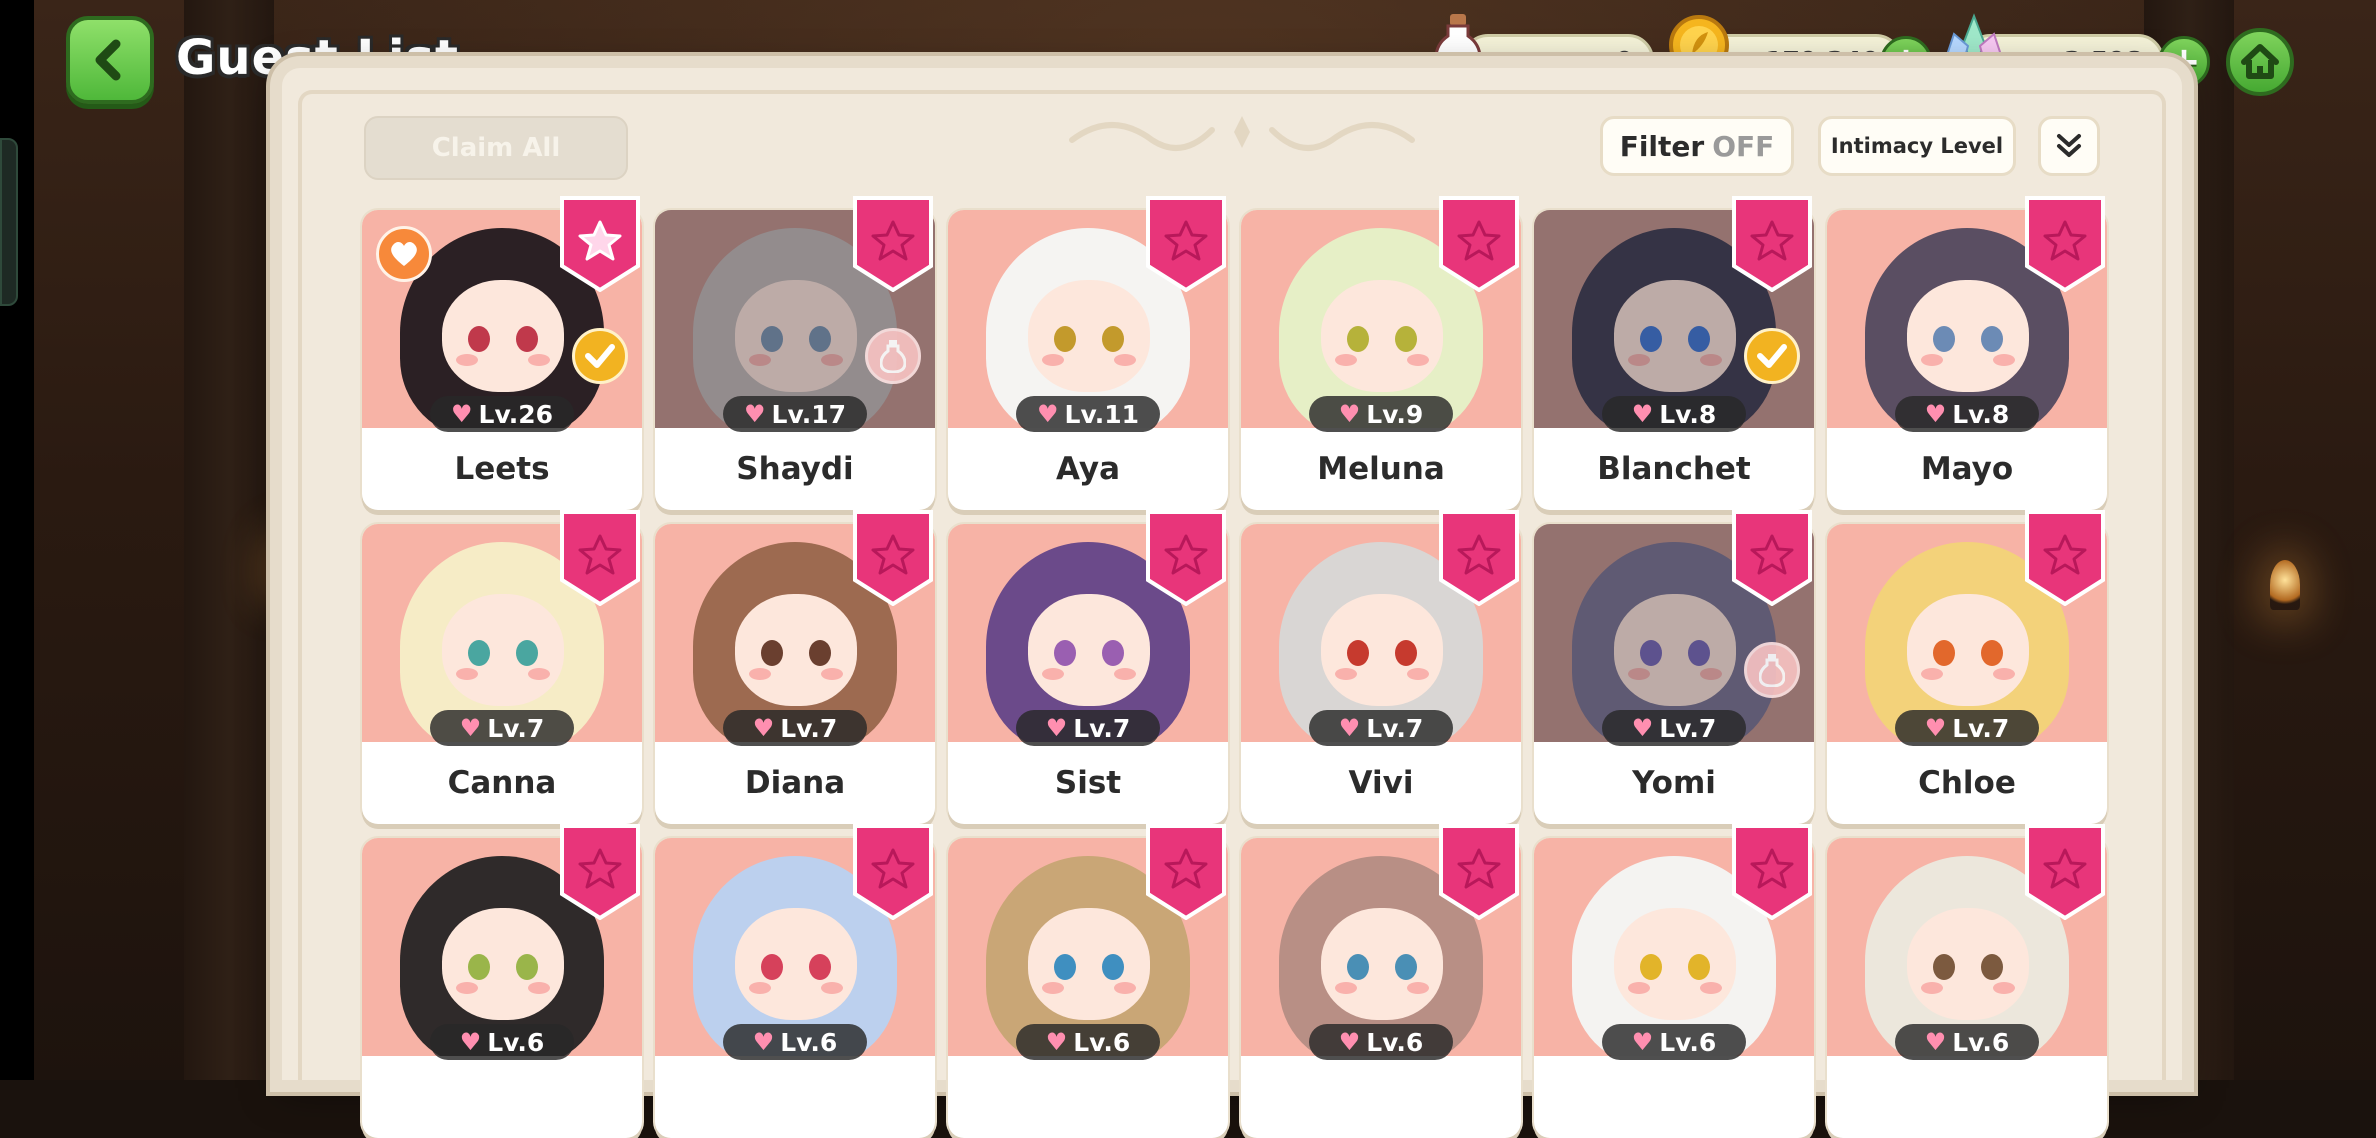 This screenshot has width=2376, height=1138. I want to click on level-text: Lv.11, so click(1101, 414).